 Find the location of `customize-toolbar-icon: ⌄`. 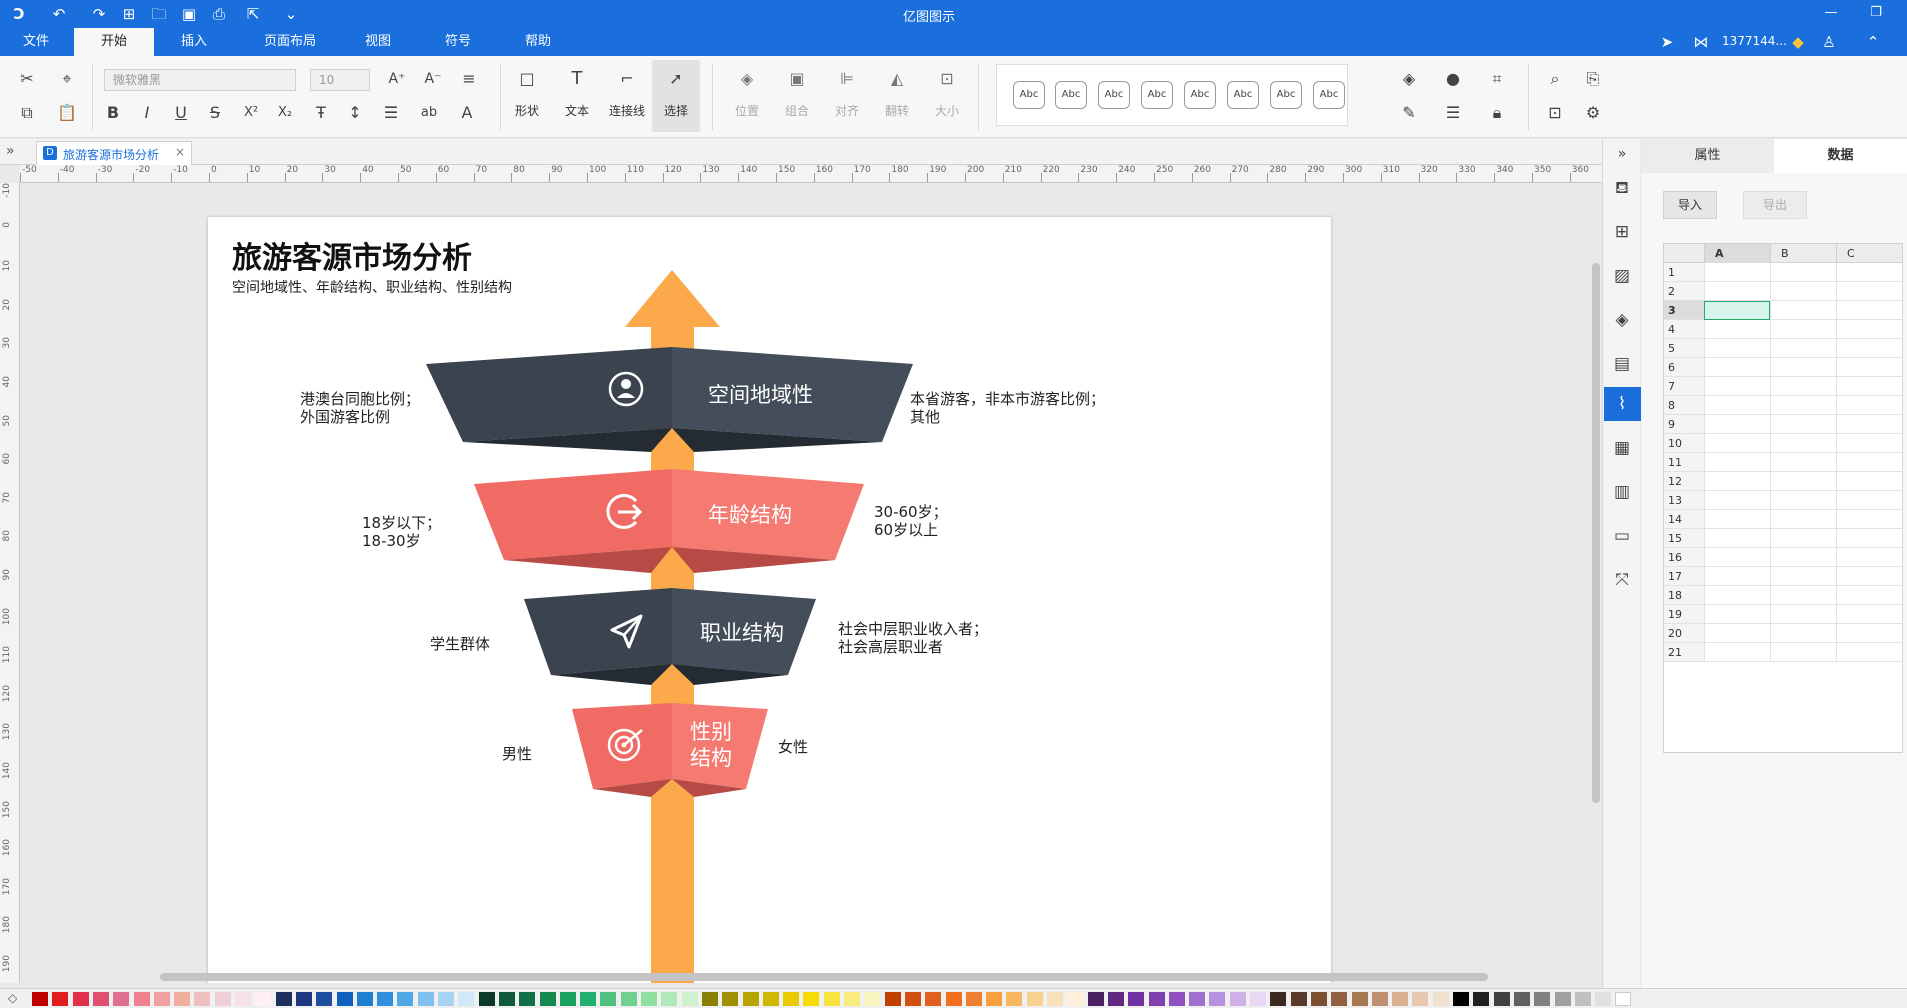

customize-toolbar-icon: ⌄ is located at coordinates (291, 14).